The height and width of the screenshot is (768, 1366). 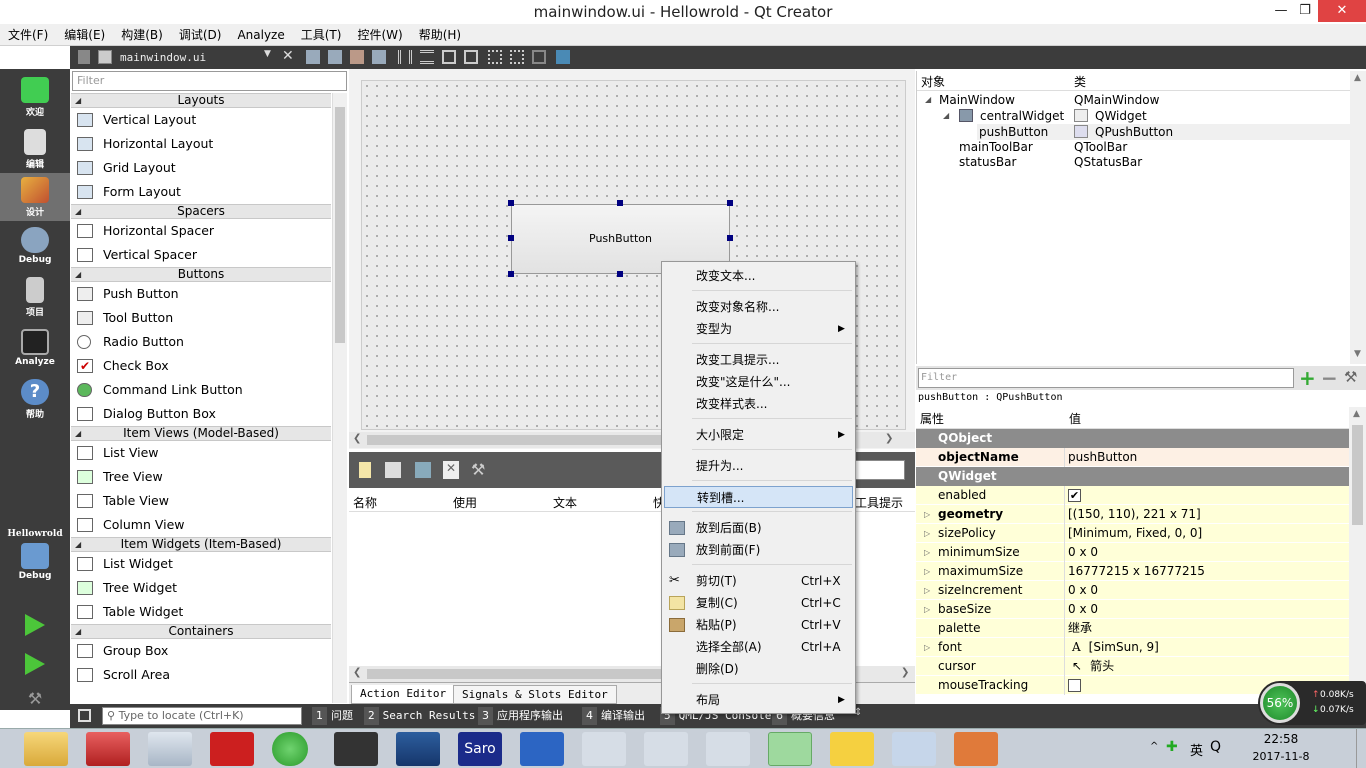 What do you see at coordinates (393, 470) in the screenshot?
I see `copy-action-icon` at bounding box center [393, 470].